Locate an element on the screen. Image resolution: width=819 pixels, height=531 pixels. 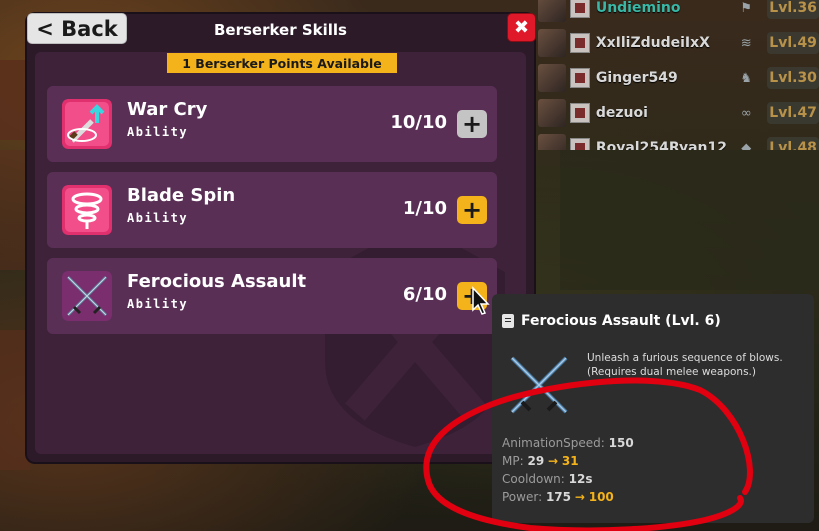
stat-label: Power: is located at coordinates (522, 497).